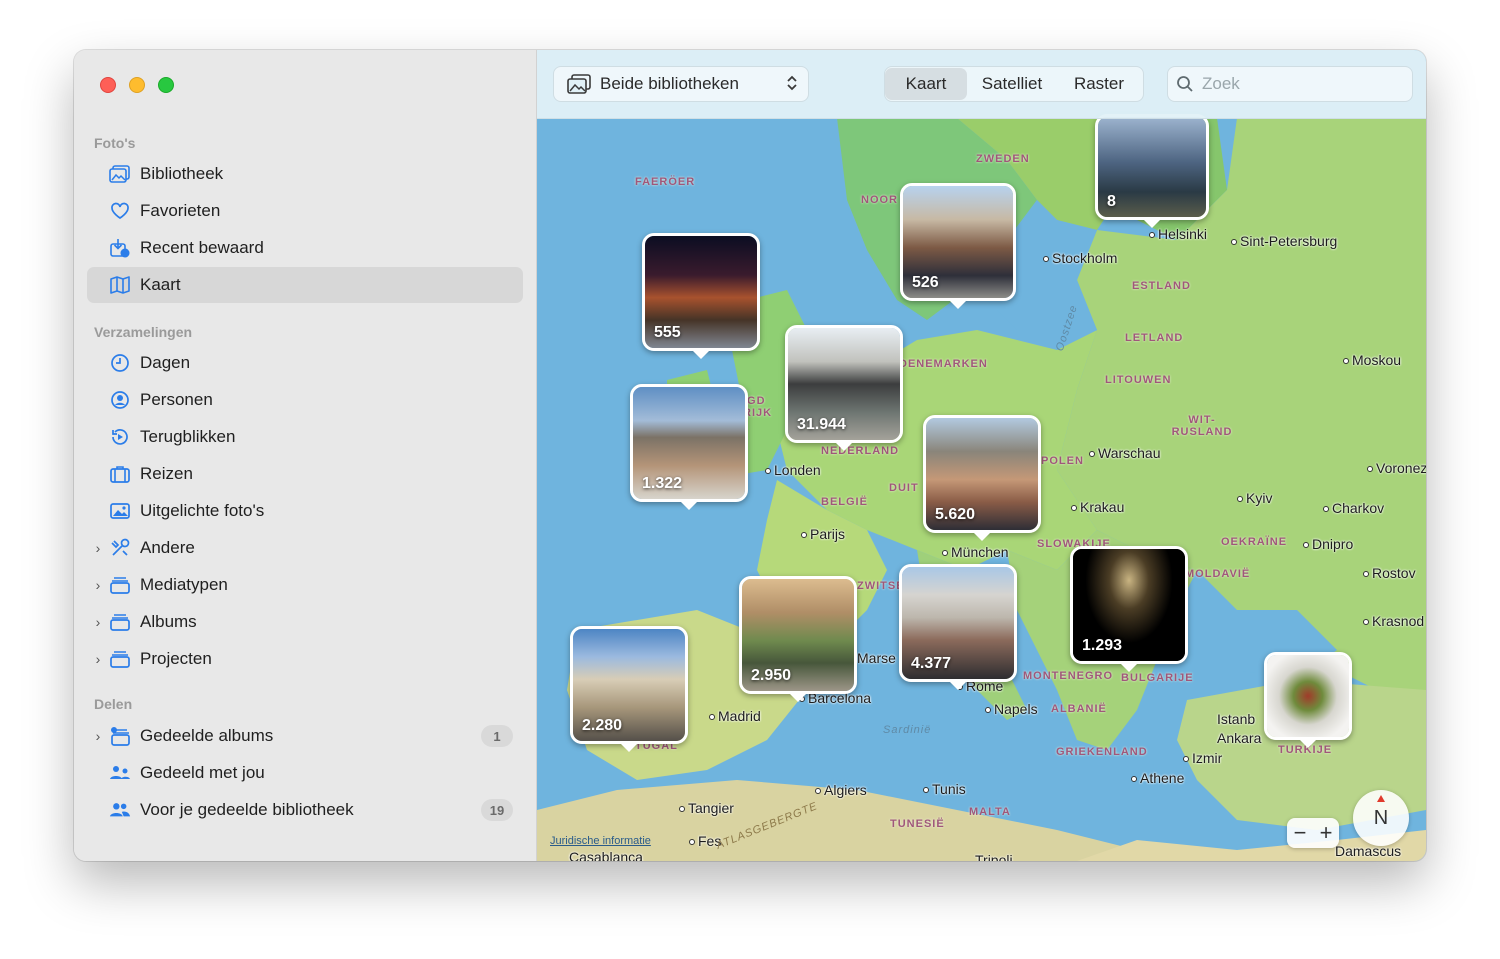 The width and height of the screenshot is (1500, 959). What do you see at coordinates (1218, 574) in the screenshot?
I see `map-country-label: MOLDAVIË` at bounding box center [1218, 574].